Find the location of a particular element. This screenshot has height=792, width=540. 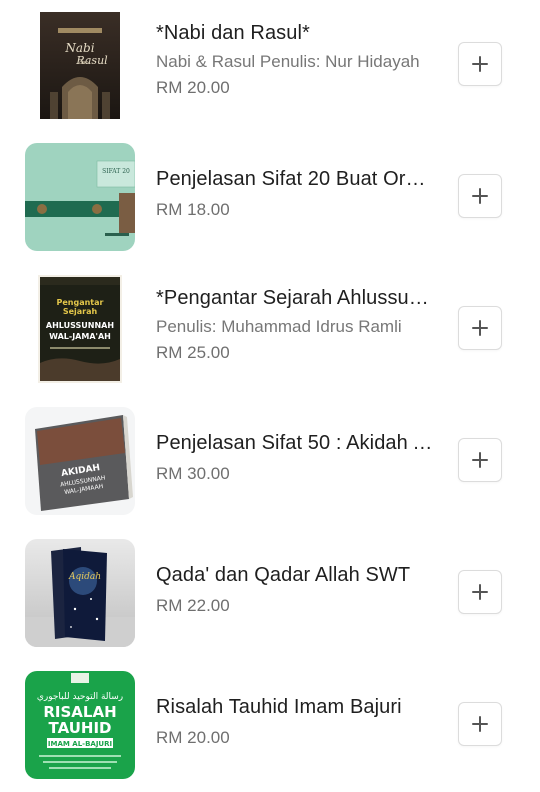

svg-text: AHLUSSUNNAH is located at coordinates (80, 325).